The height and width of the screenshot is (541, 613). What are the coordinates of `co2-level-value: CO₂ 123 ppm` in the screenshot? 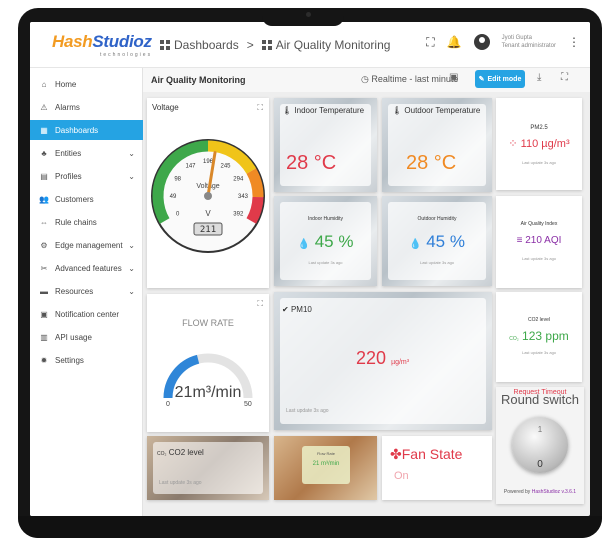 It's located at (539, 336).